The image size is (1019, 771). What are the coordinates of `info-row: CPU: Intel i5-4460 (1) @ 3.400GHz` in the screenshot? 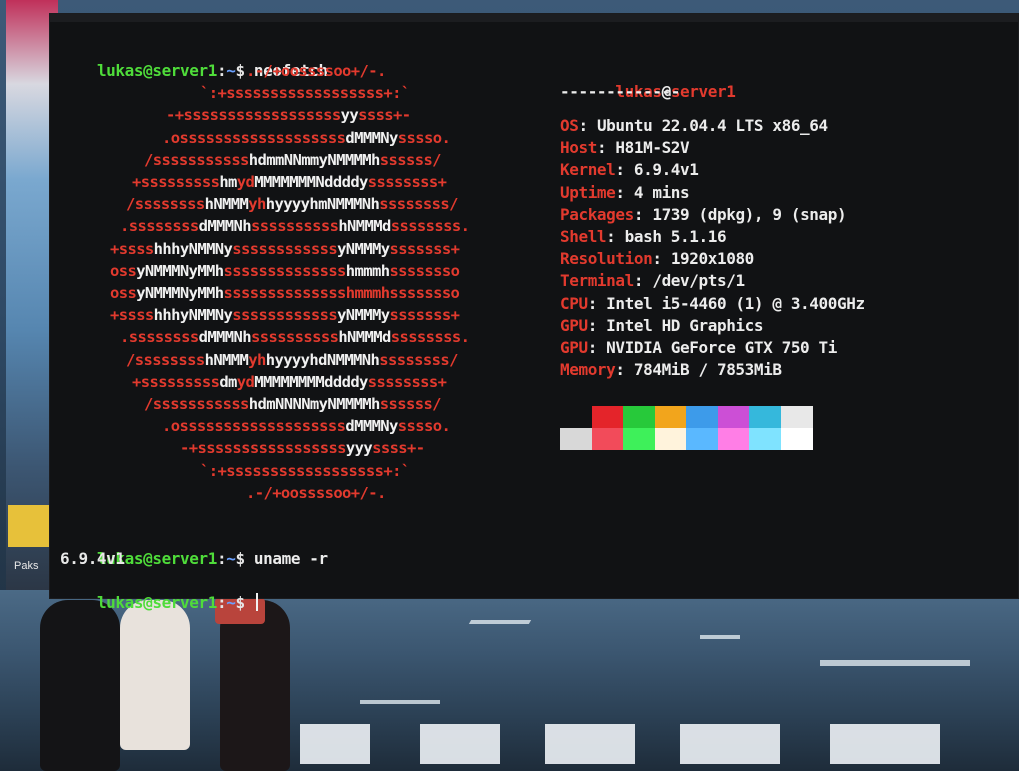 It's located at (712, 303).